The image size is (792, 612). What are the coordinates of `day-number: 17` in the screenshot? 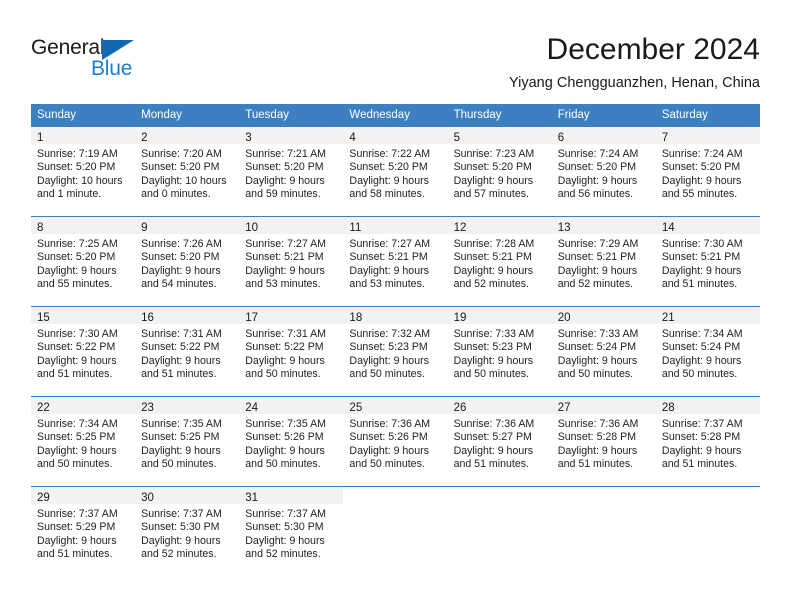 It's located at (252, 318).